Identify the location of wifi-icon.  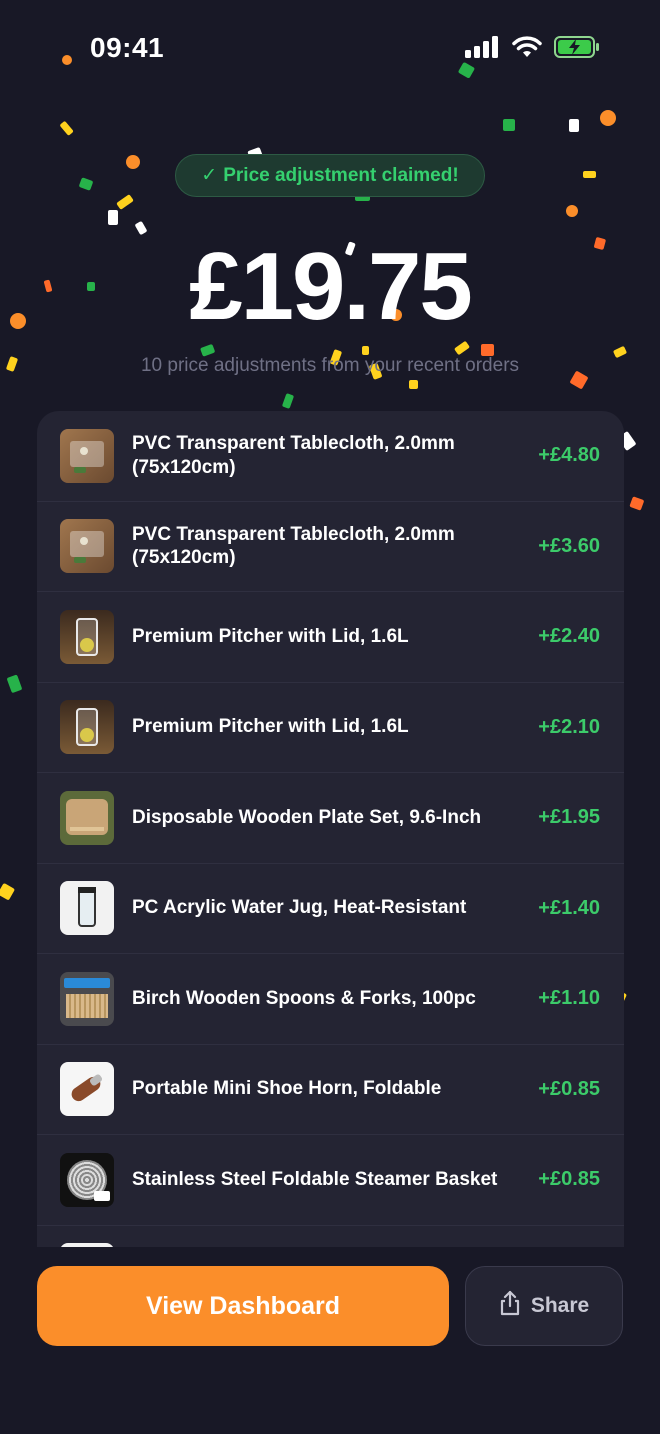
(527, 49).